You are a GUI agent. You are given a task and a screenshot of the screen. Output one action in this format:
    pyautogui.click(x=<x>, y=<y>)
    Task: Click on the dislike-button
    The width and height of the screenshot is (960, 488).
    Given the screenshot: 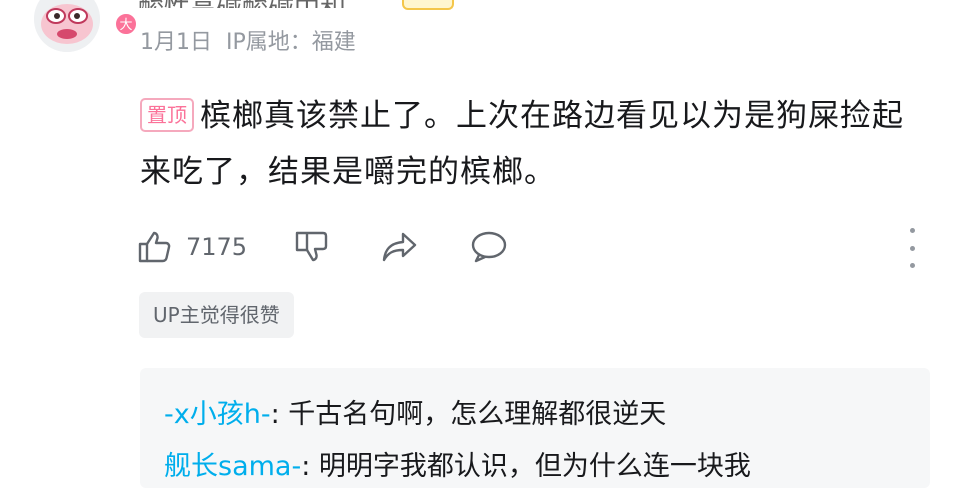 What is the action you would take?
    pyautogui.click(x=311, y=247)
    